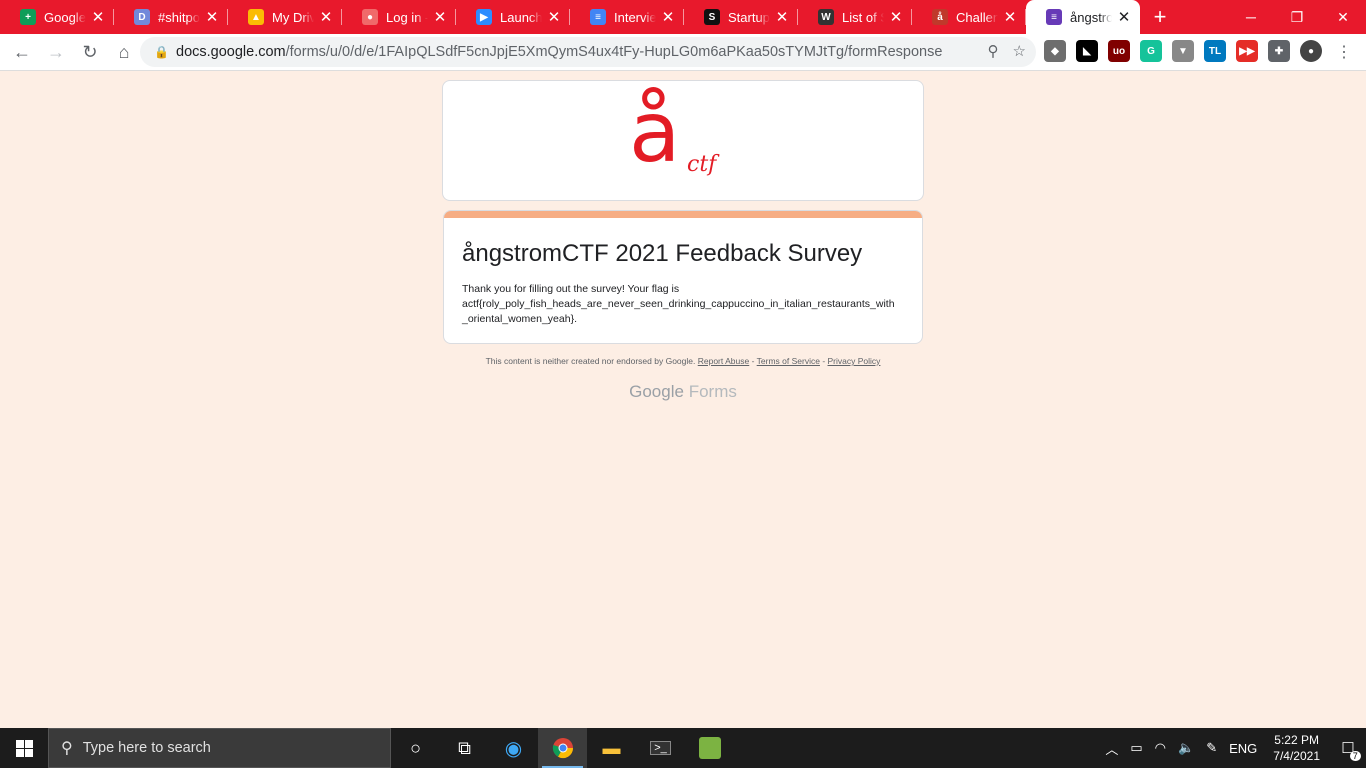  I want to click on tab-favicon-icon: +, so click(28, 17).